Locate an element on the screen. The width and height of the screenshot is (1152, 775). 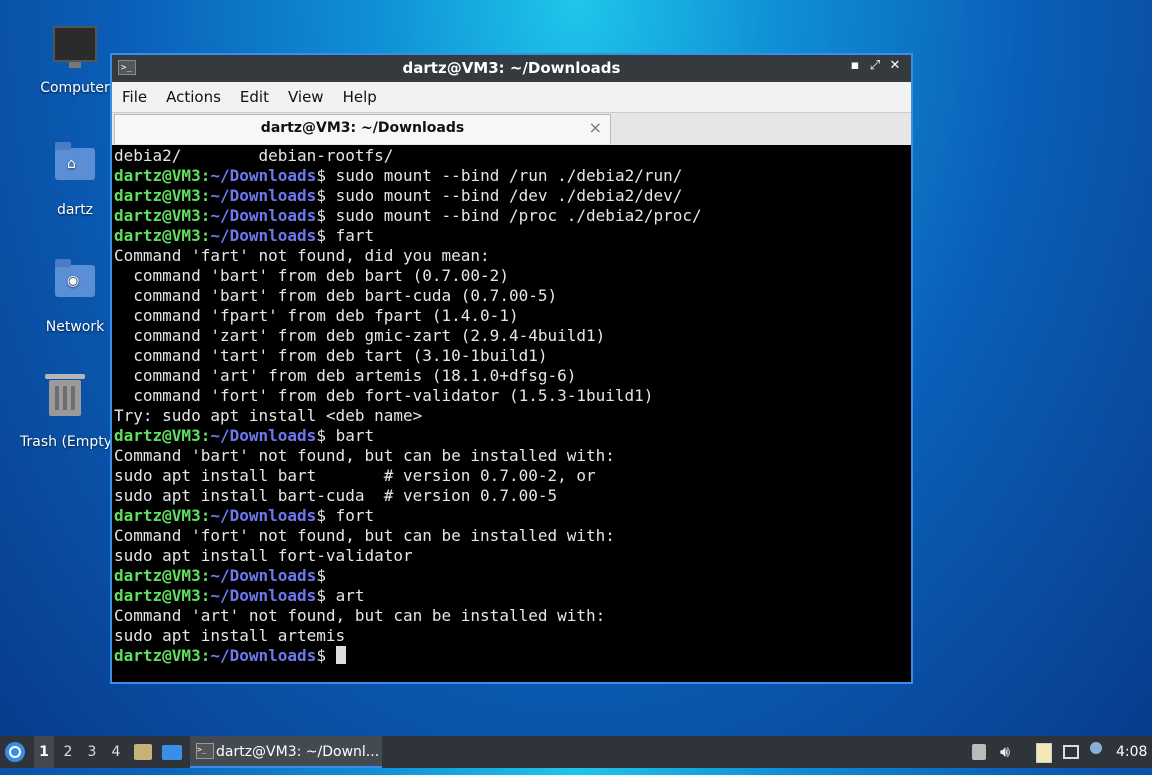
clipboard-icon is located at coordinates (1046, 752).